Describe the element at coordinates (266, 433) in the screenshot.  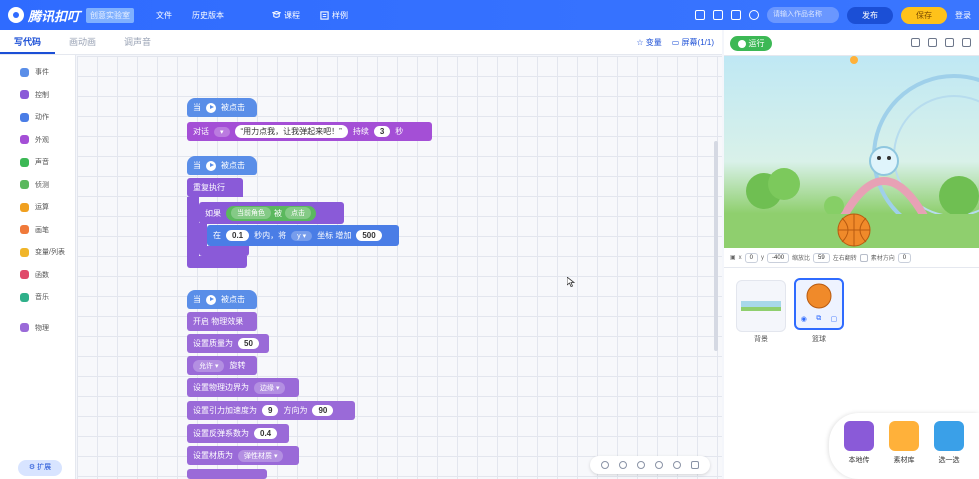
I see `bounce-input: 0.4` at that location.